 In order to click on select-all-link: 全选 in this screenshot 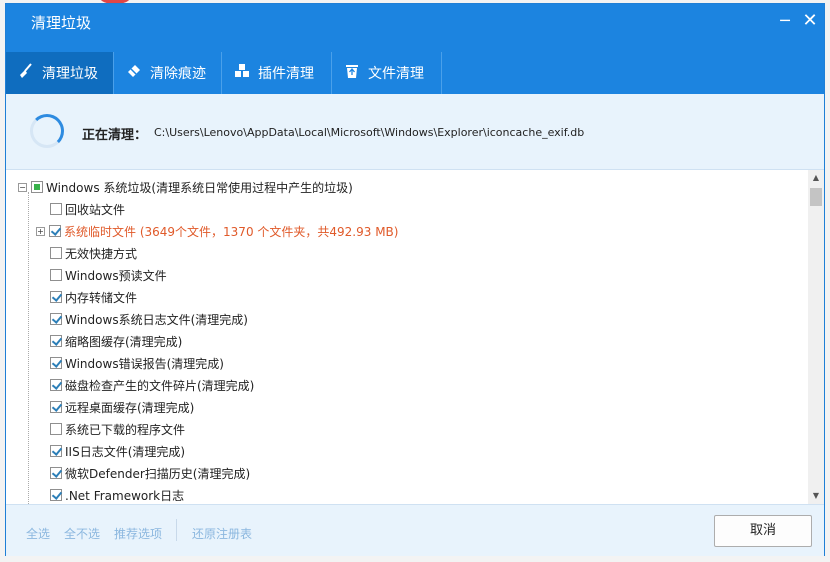, I will do `click(38, 533)`.